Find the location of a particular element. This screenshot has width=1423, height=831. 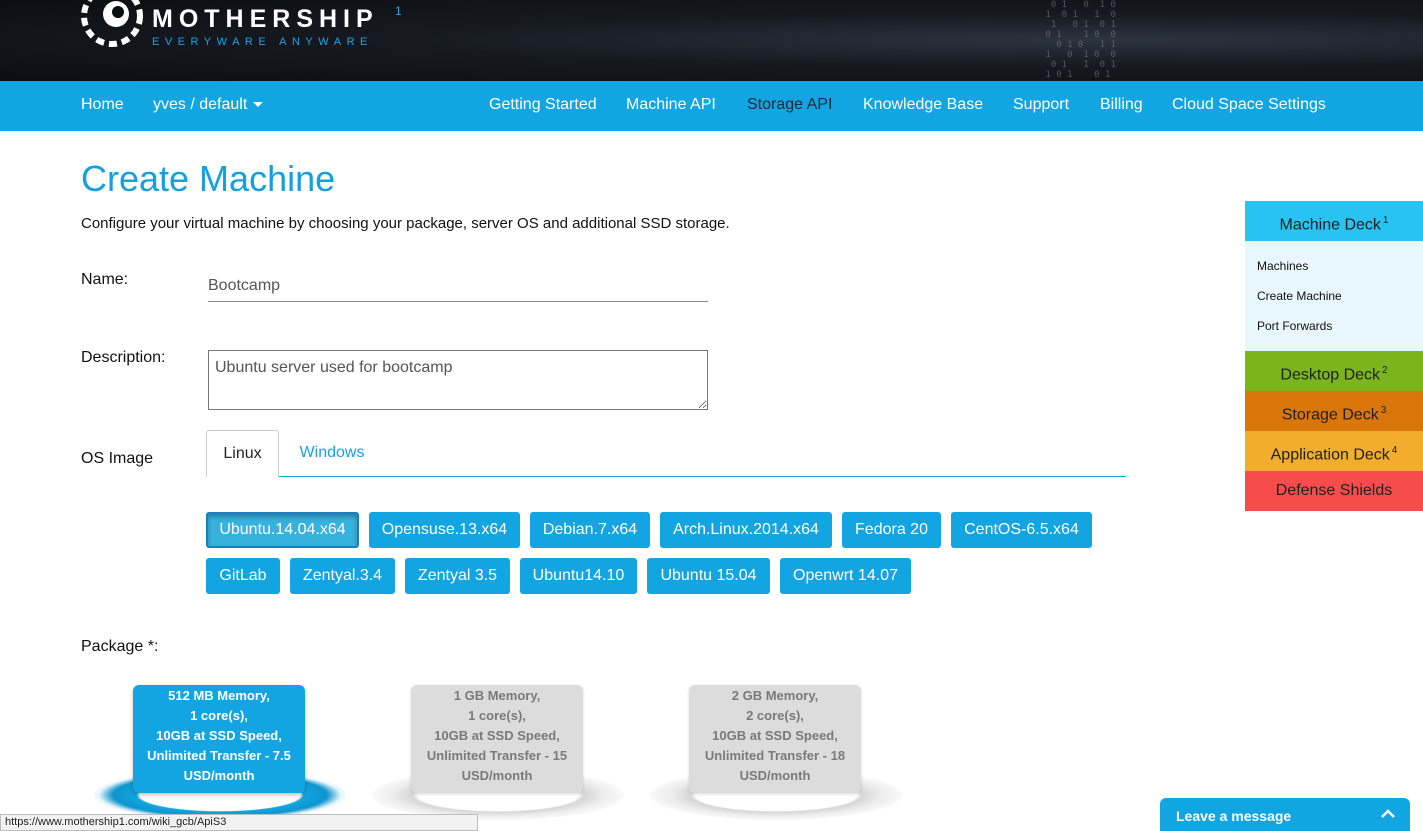

deck-link-port-forwards: Port Forwards is located at coordinates (1294, 326).